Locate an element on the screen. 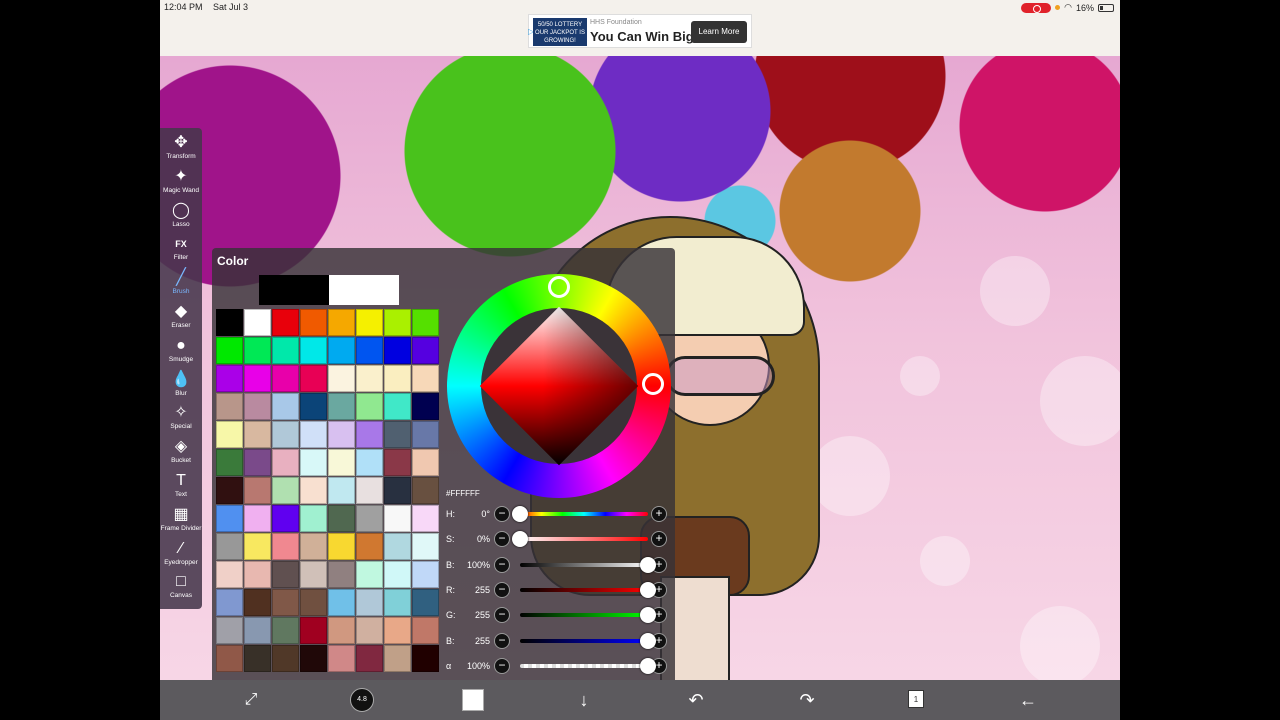 Image resolution: width=1280 pixels, height=720 pixels. current-color-swatch is located at coordinates (364, 290).